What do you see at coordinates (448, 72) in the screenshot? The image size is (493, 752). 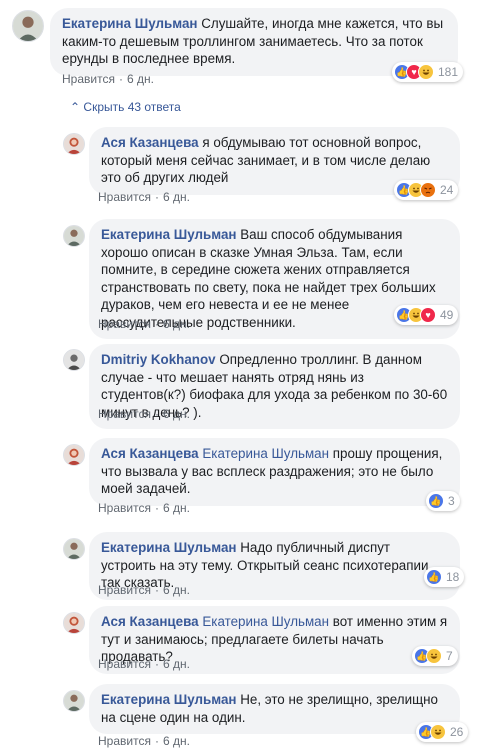 I see `reaction-count: 181` at bounding box center [448, 72].